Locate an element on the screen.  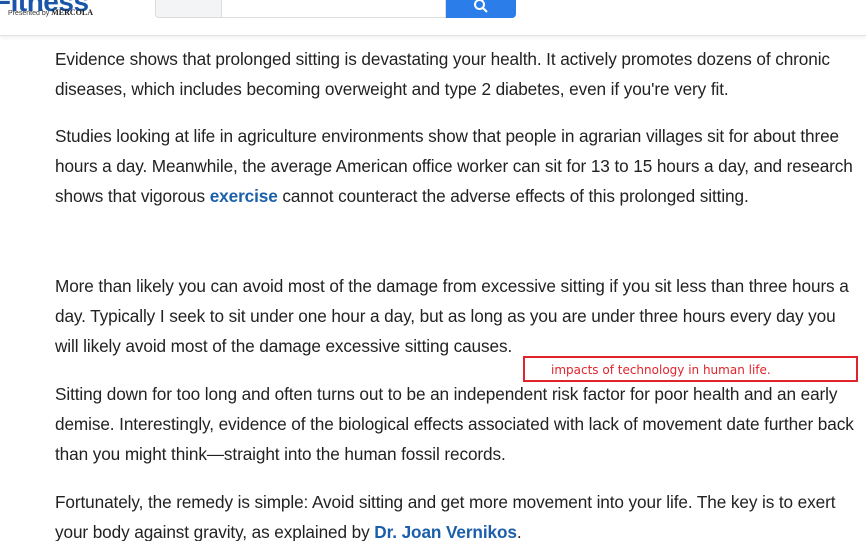
search-icon is located at coordinates (481, 8).